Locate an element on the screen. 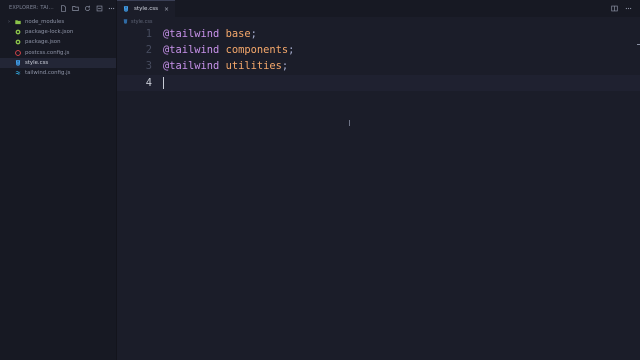 The height and width of the screenshot is (360, 640). tree-item-package-lock: package-lock.json is located at coordinates (58, 32).